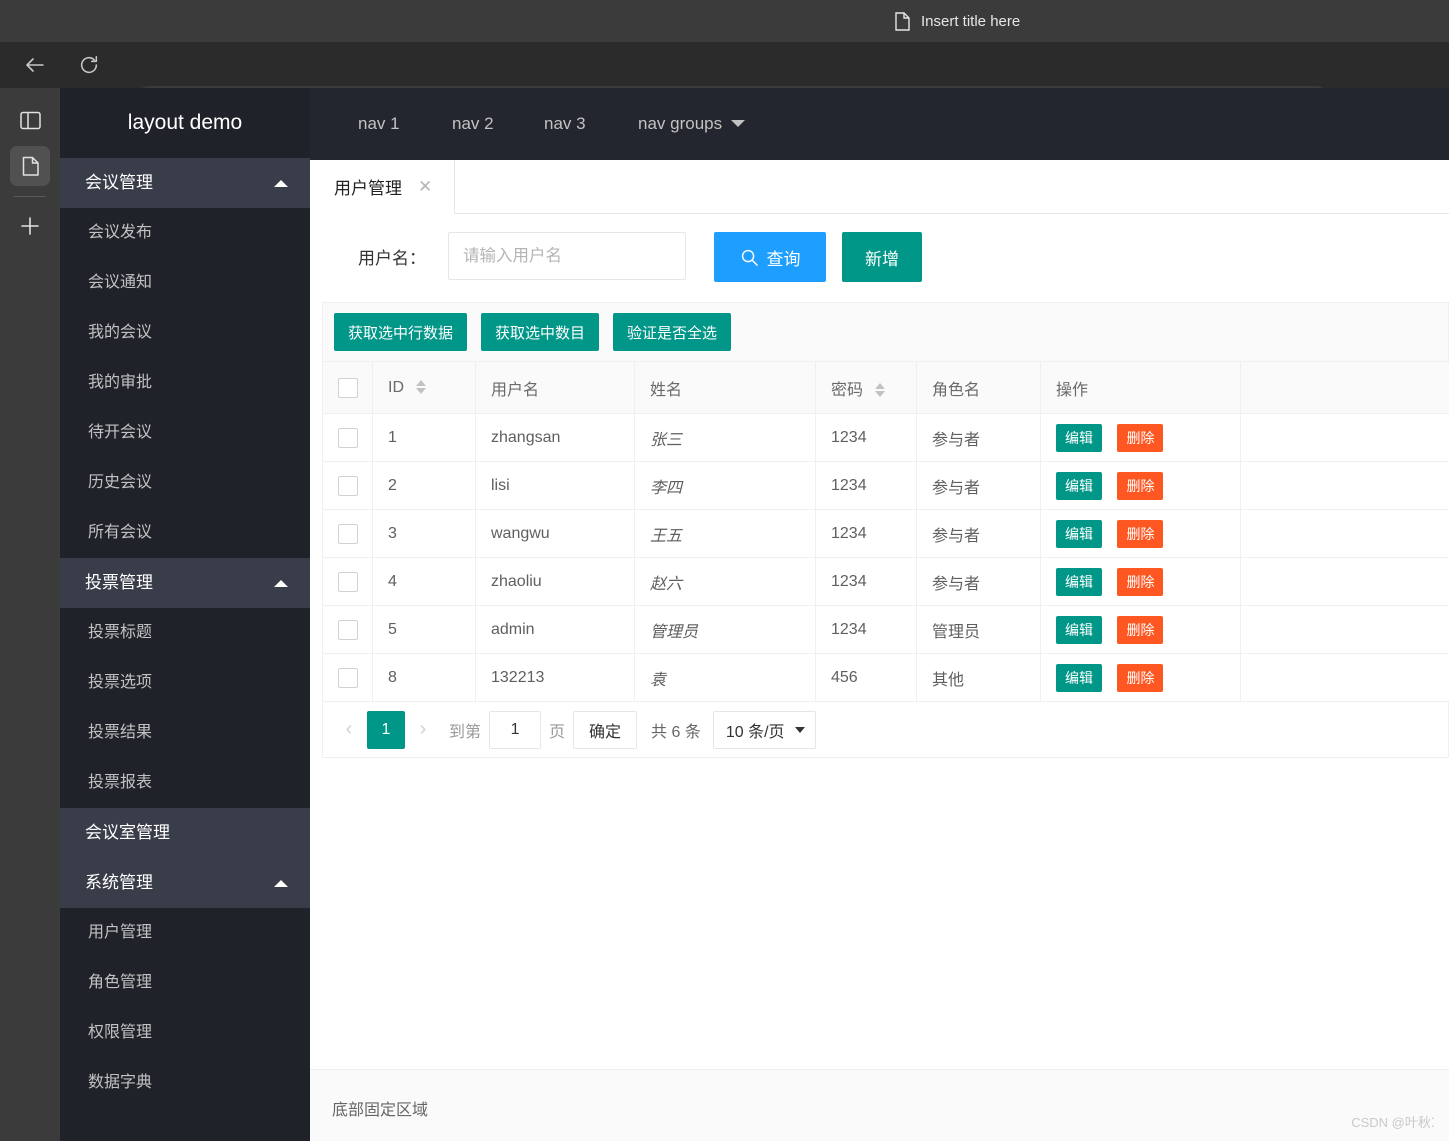 This screenshot has width=1449, height=1141. I want to click on topnav-item-nav3: nav 3, so click(565, 124).